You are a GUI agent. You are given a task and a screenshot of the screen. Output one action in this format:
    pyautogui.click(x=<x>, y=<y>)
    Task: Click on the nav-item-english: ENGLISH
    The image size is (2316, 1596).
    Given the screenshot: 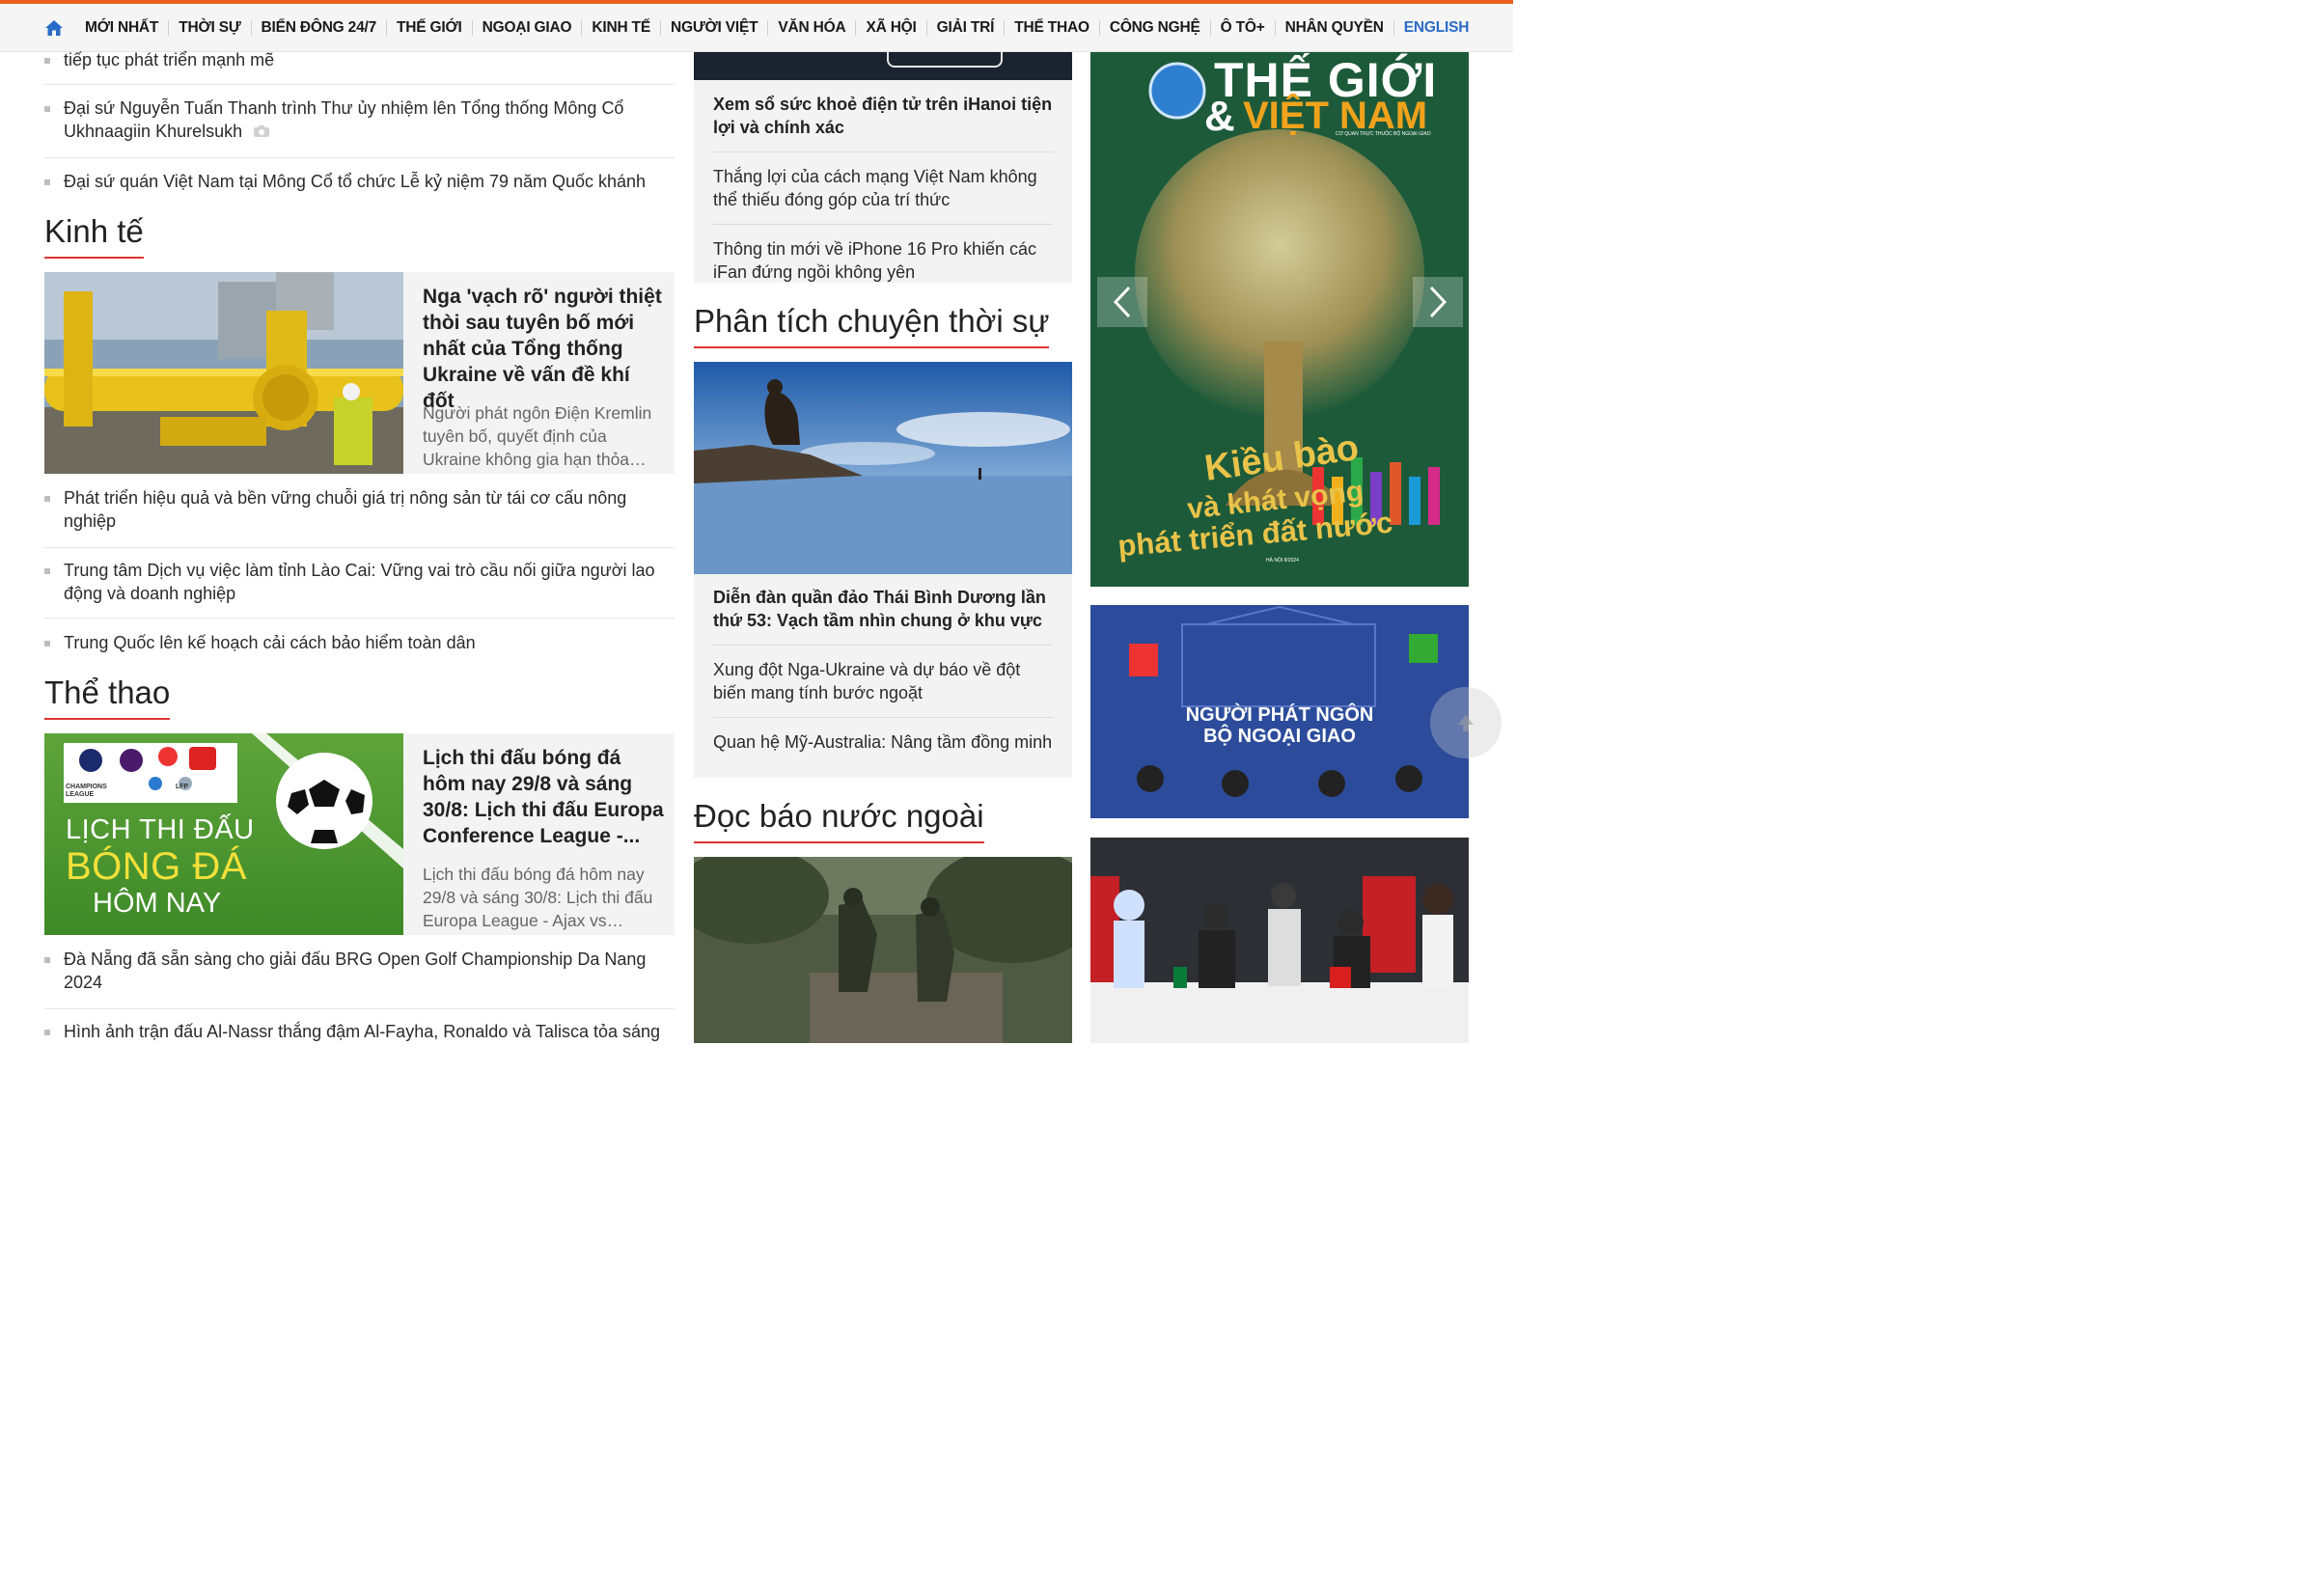 What is the action you would take?
    pyautogui.click(x=1435, y=28)
    